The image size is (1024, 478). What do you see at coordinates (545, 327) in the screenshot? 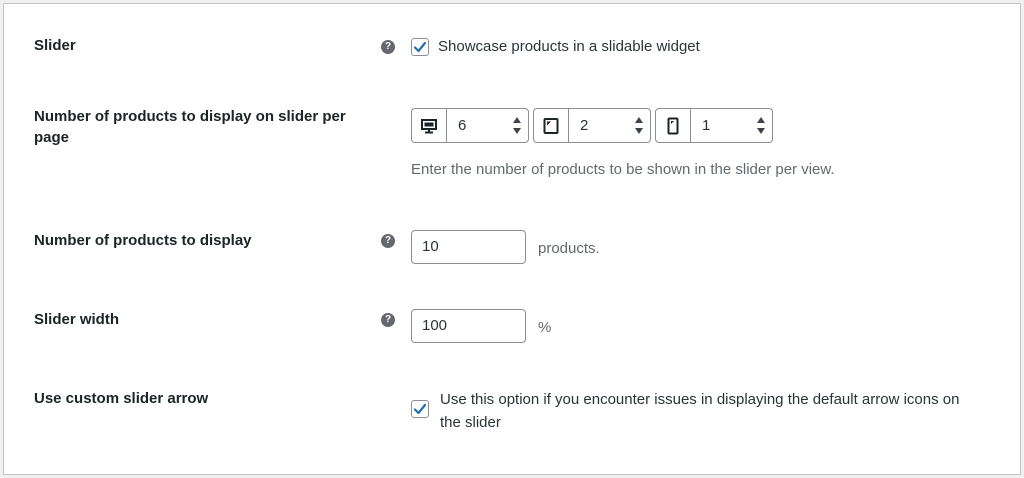
I see `slider-width-suffix: %` at bounding box center [545, 327].